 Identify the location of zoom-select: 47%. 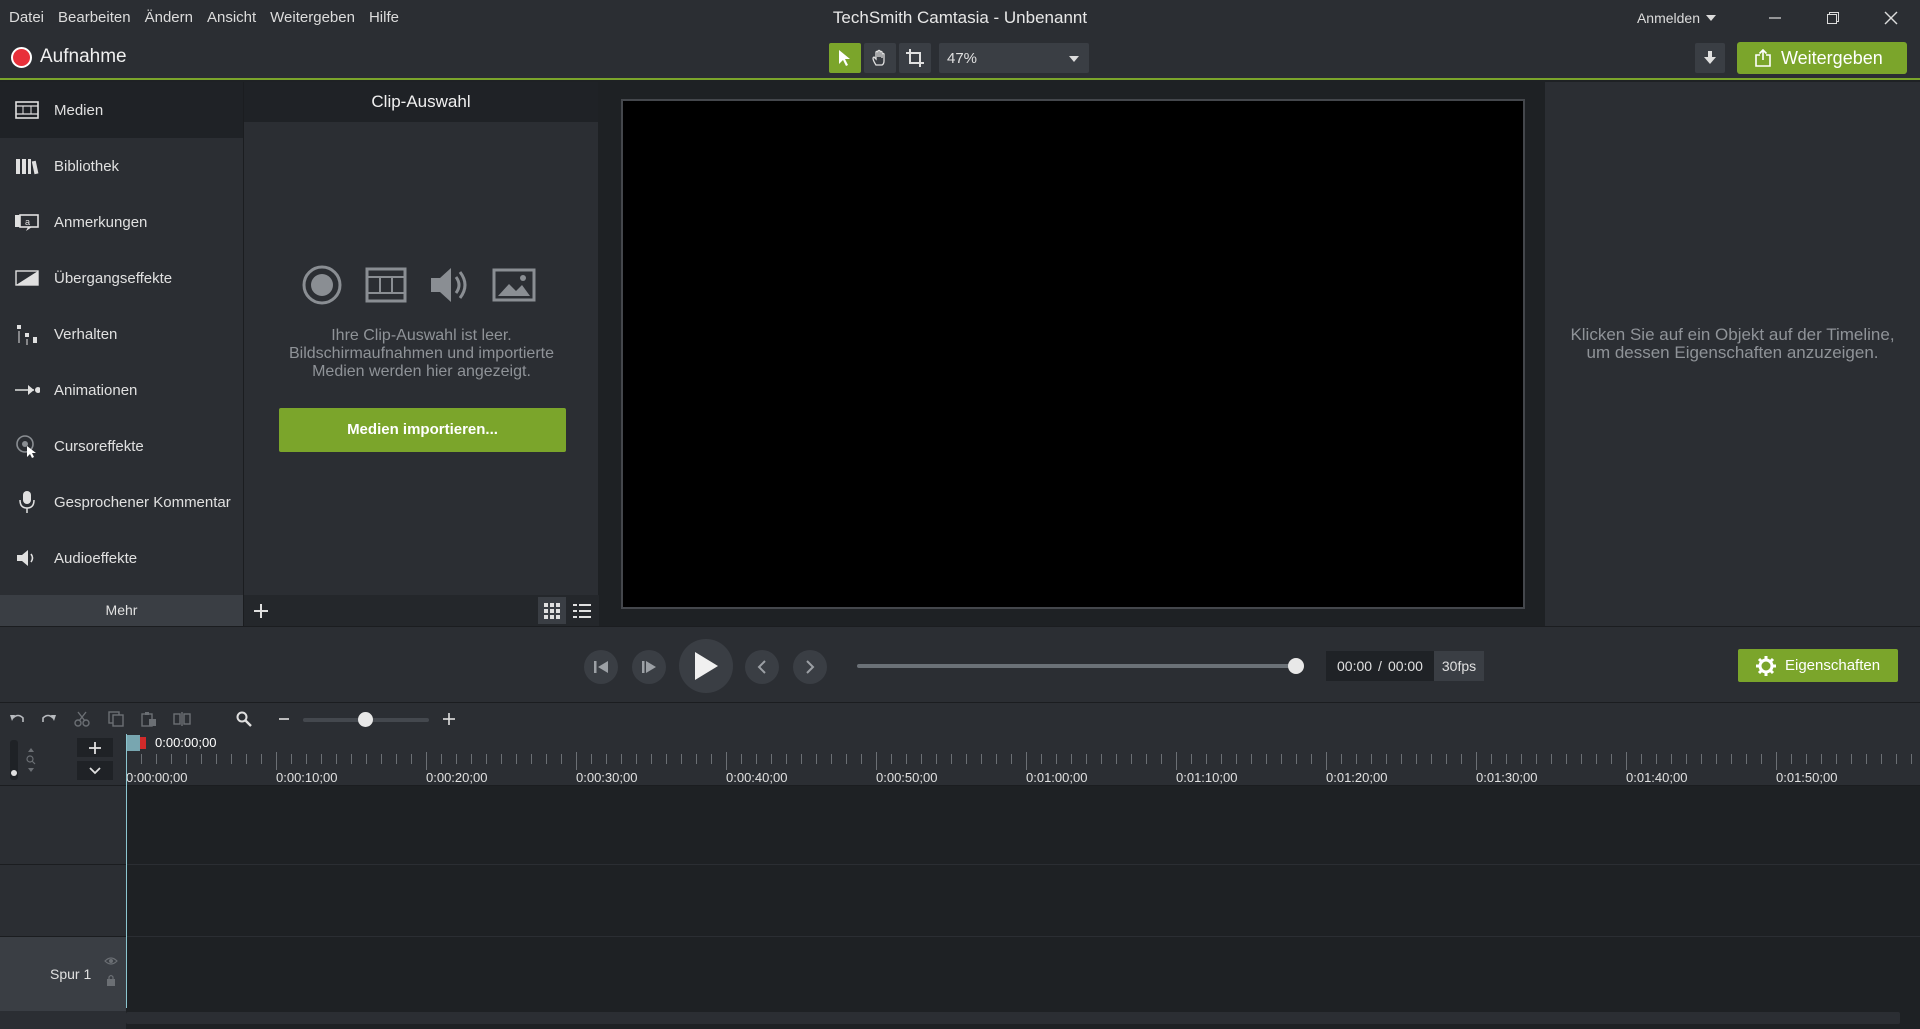
(1014, 58).